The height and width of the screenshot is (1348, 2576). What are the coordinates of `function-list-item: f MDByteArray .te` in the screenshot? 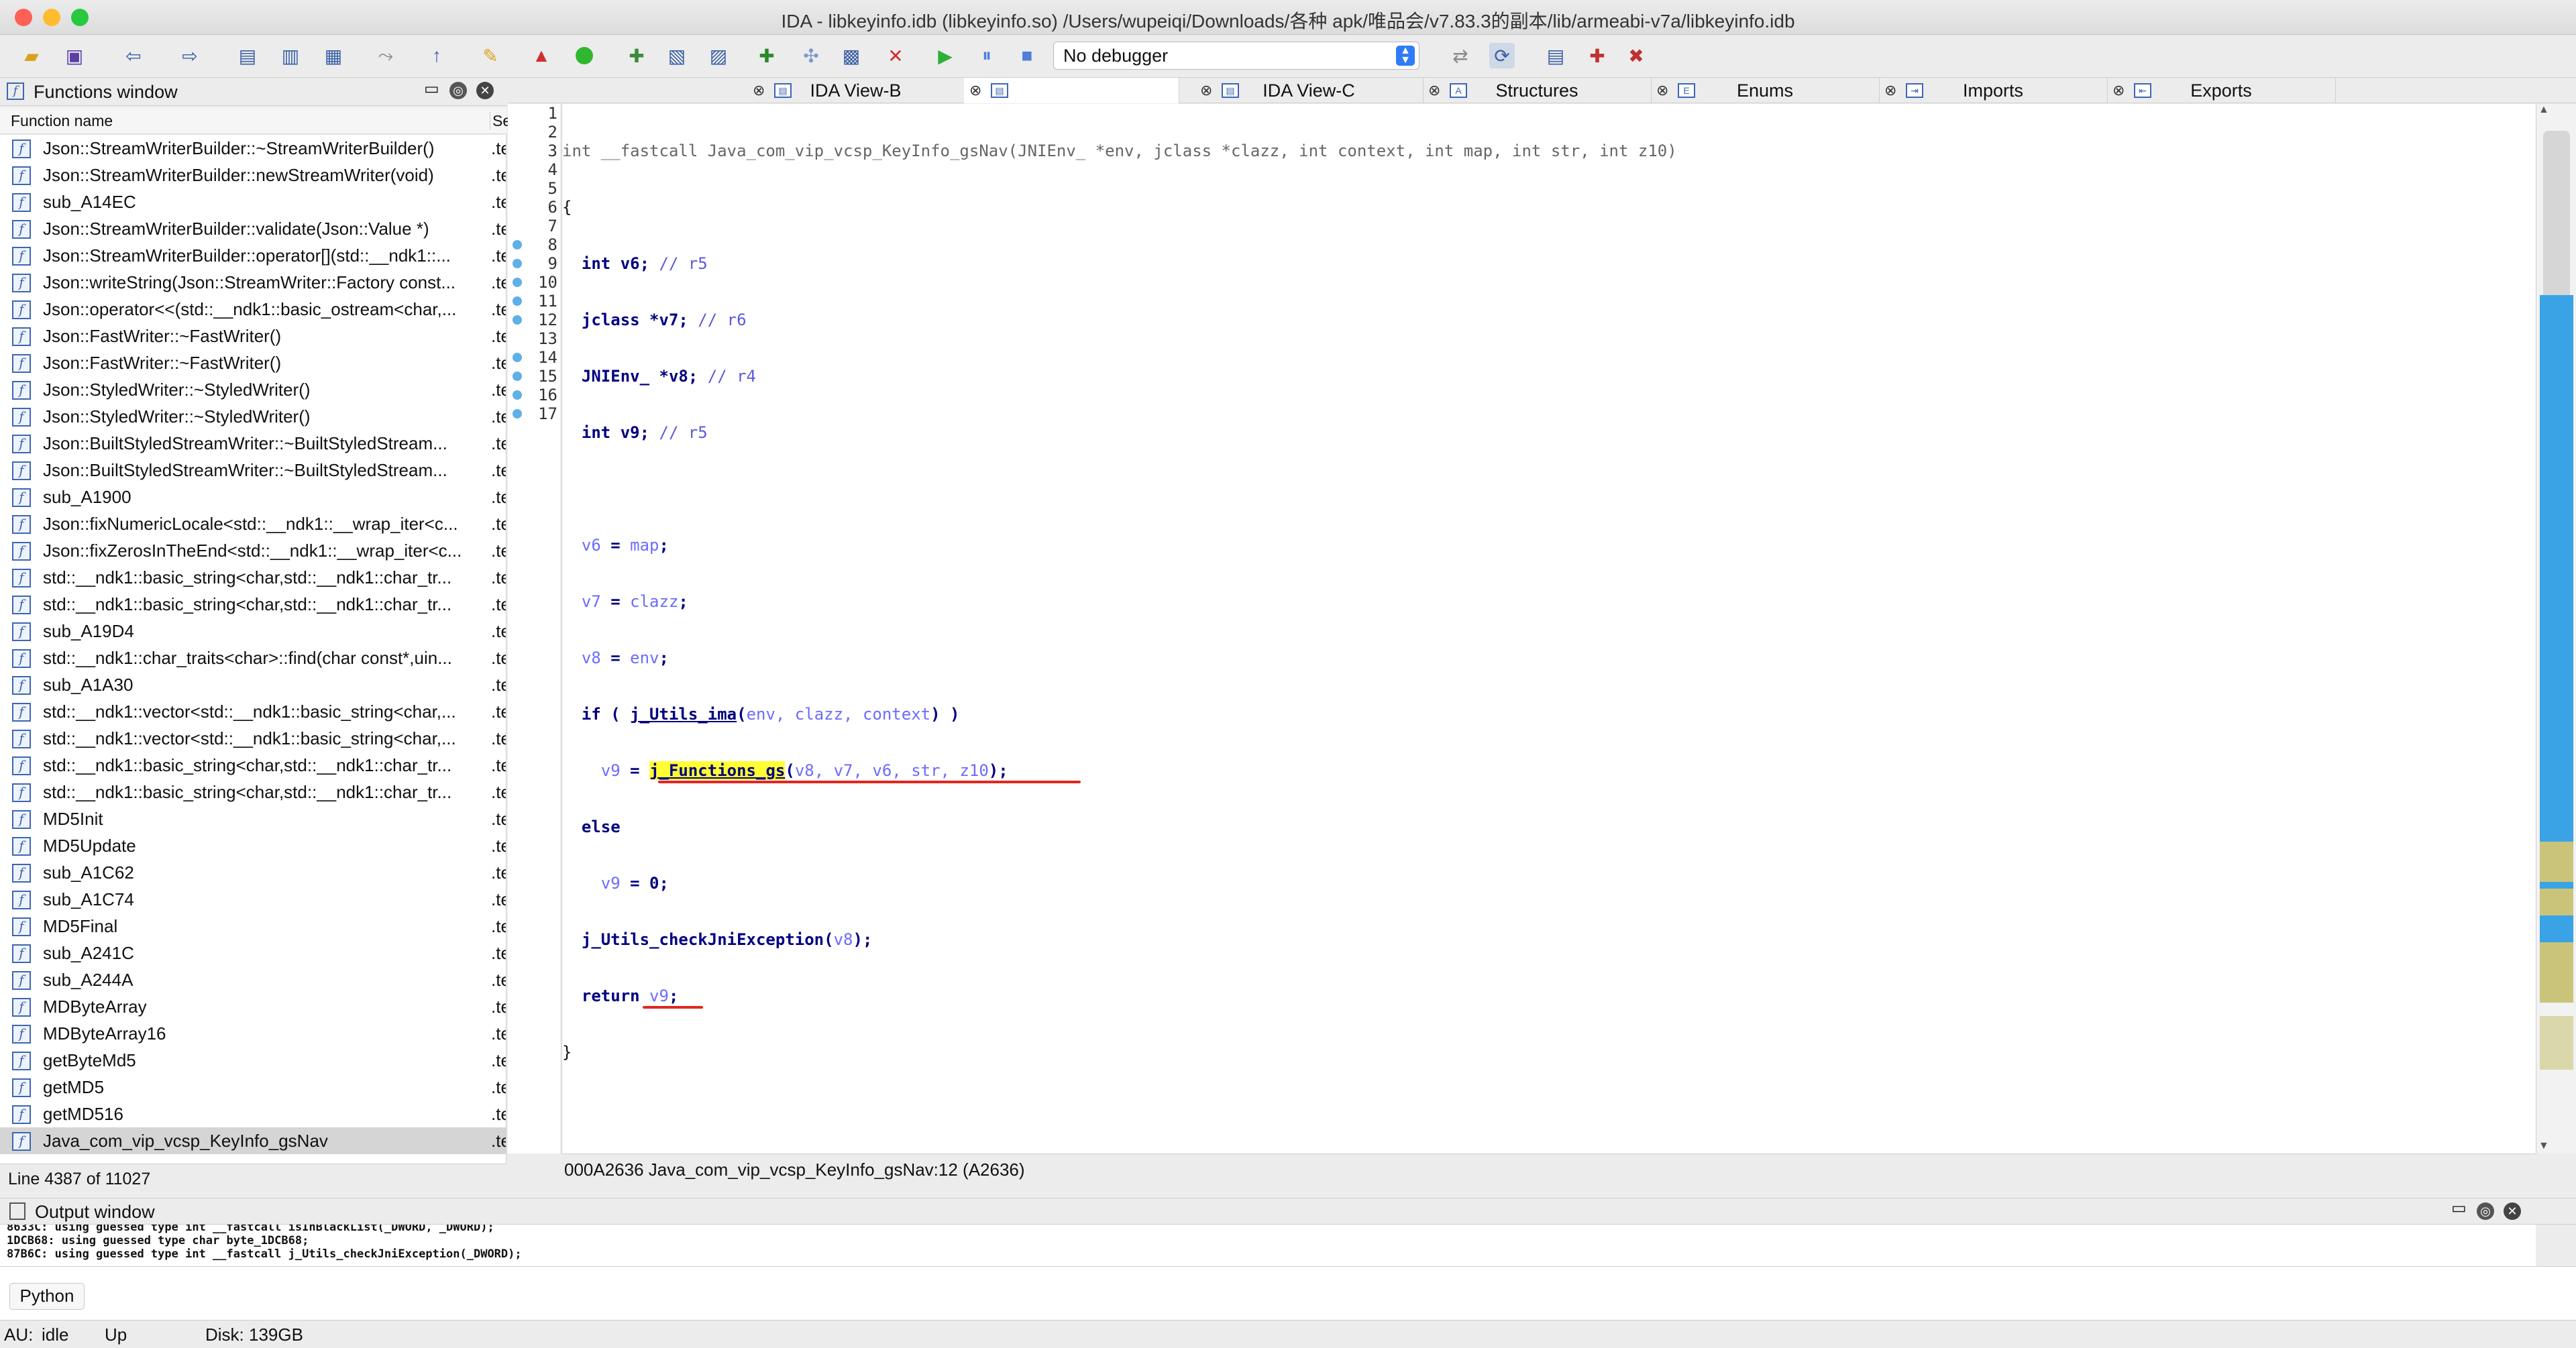 It's located at (253, 1006).